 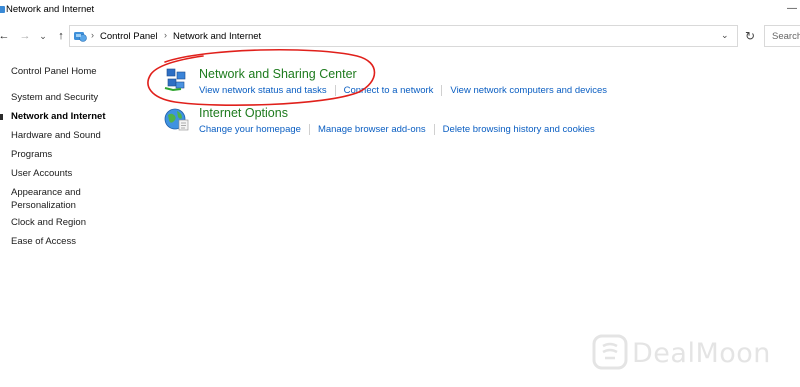 What do you see at coordinates (129, 36) in the screenshot?
I see `breadcrumb-control-panel: Control Panel` at bounding box center [129, 36].